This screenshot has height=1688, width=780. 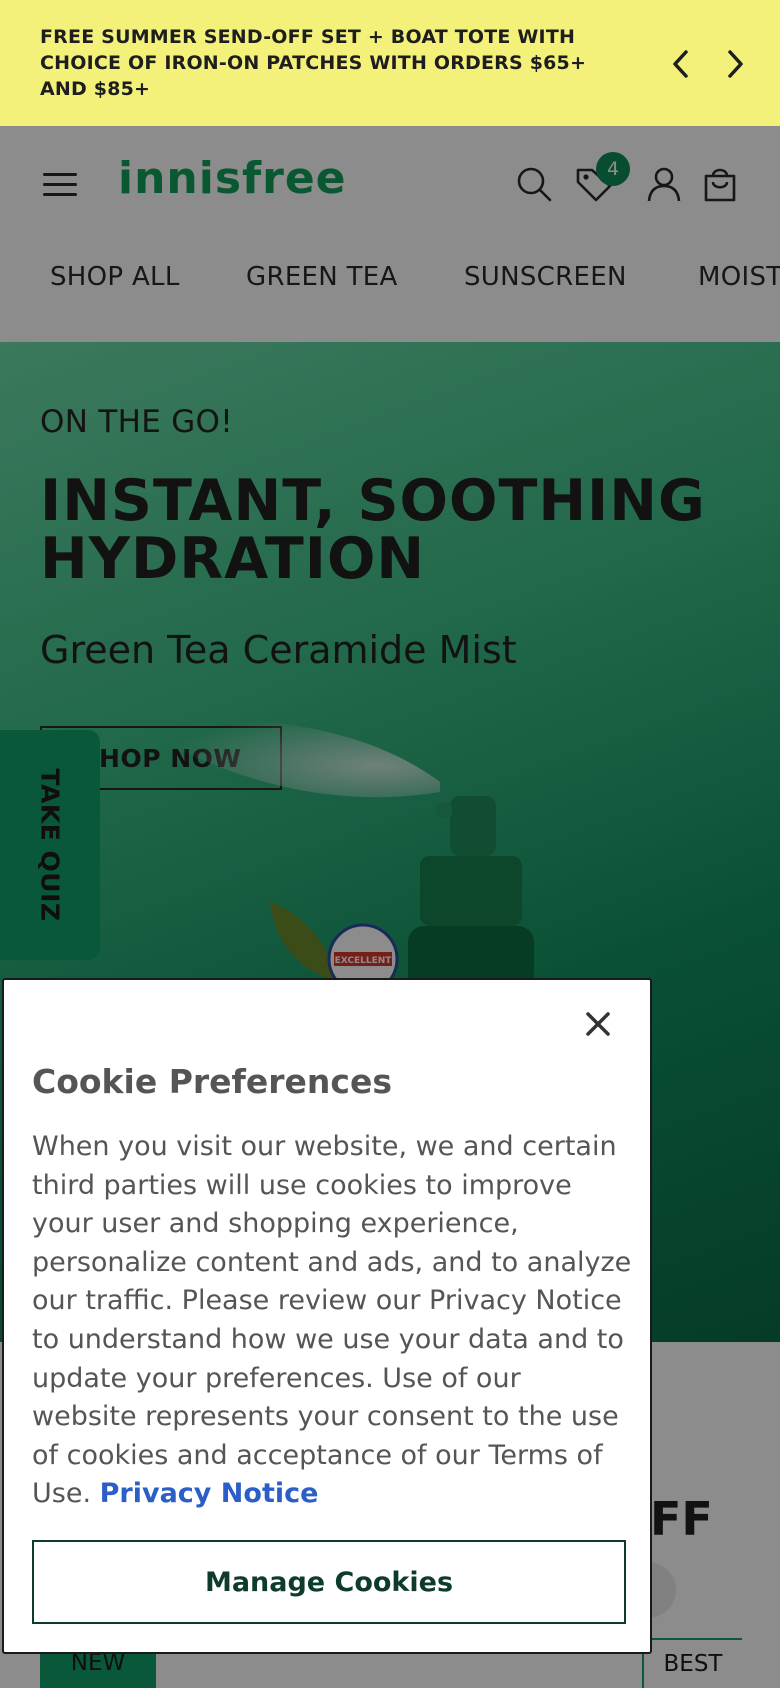 I want to click on manage-cookies-button: Manage Cookies, so click(x=329, y=1582).